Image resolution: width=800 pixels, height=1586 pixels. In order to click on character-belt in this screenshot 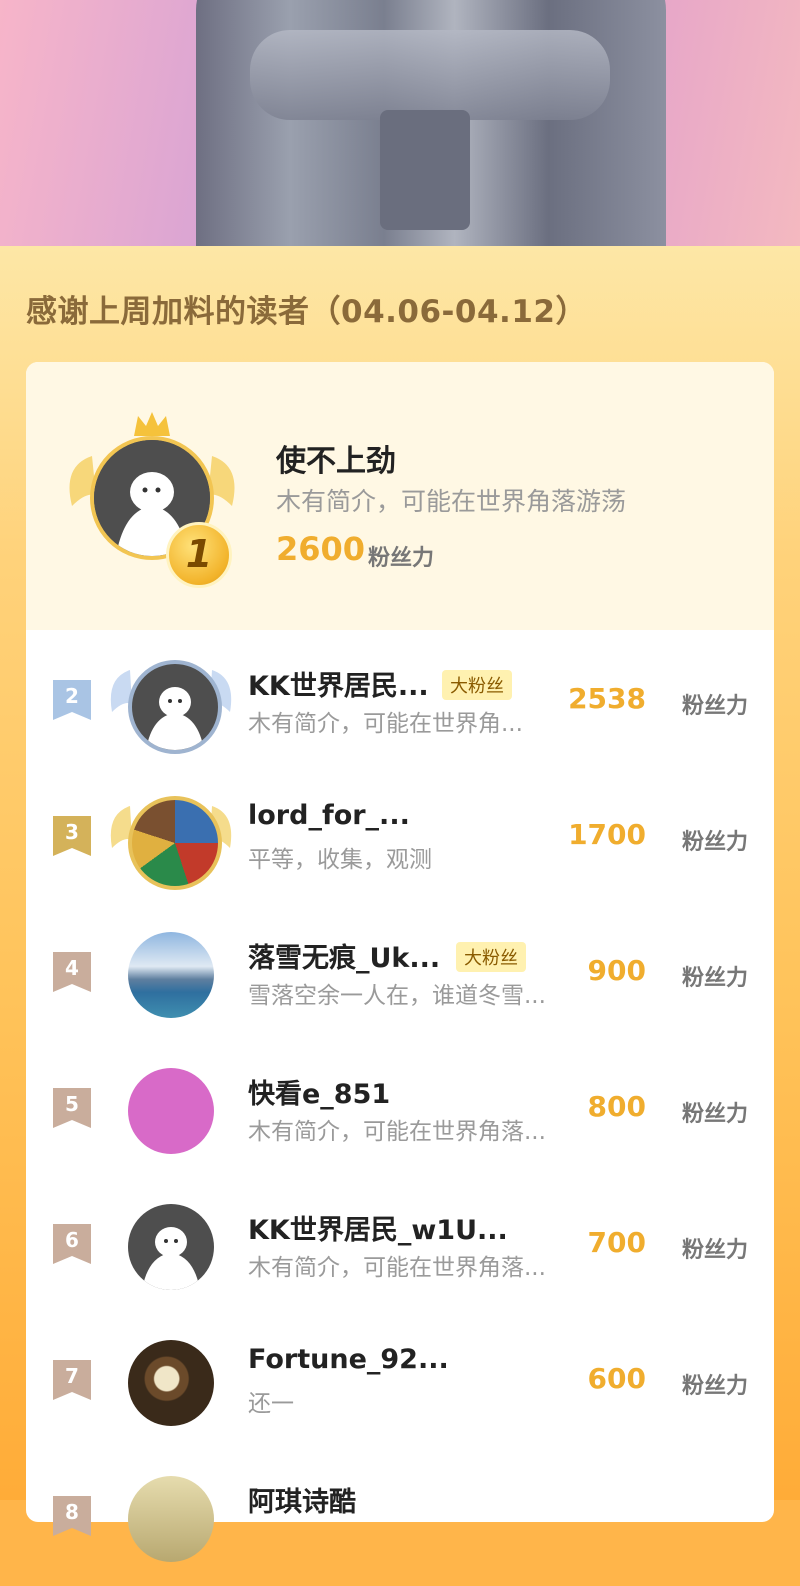, I will do `click(425, 170)`.